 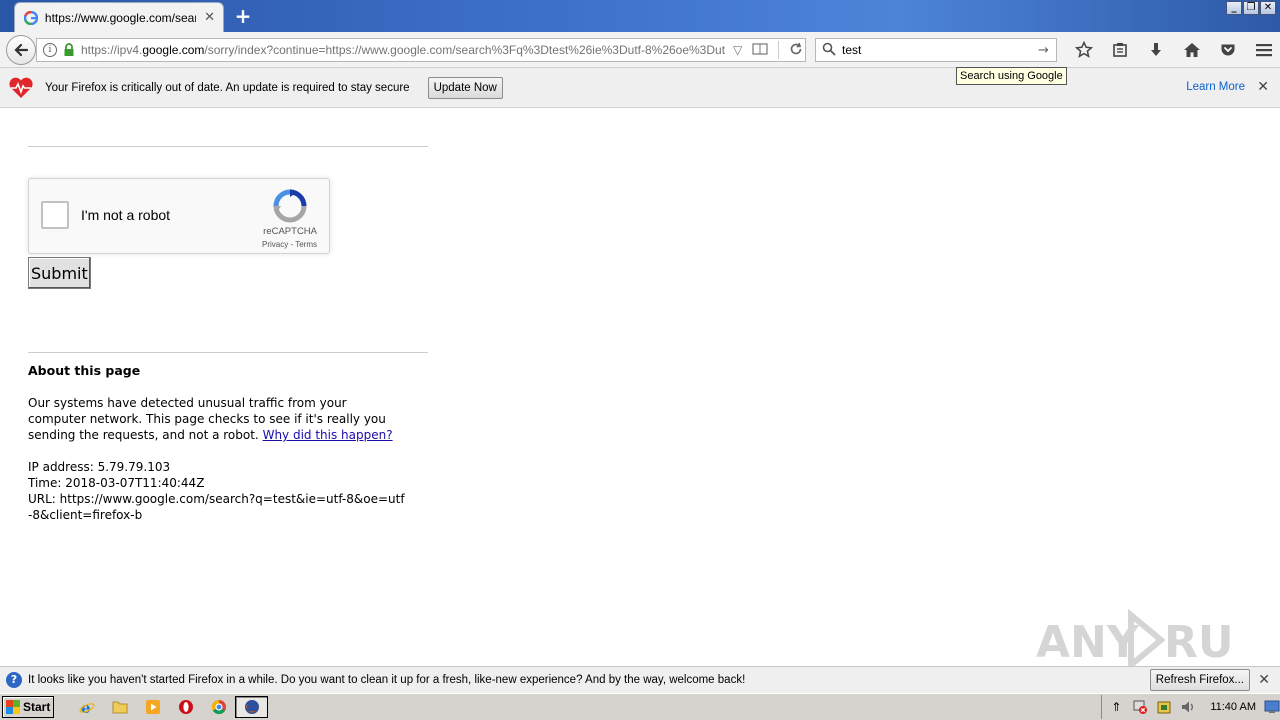 I want to click on ip-address: IP address: 5.79.79.103, so click(x=99, y=467).